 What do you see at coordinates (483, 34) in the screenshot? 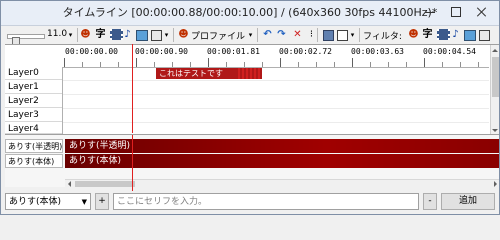
I see `filter-misc-icon` at bounding box center [483, 34].